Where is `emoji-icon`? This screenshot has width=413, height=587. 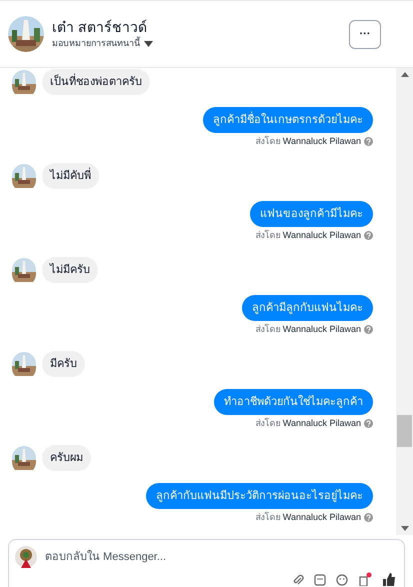
emoji-icon is located at coordinates (342, 580).